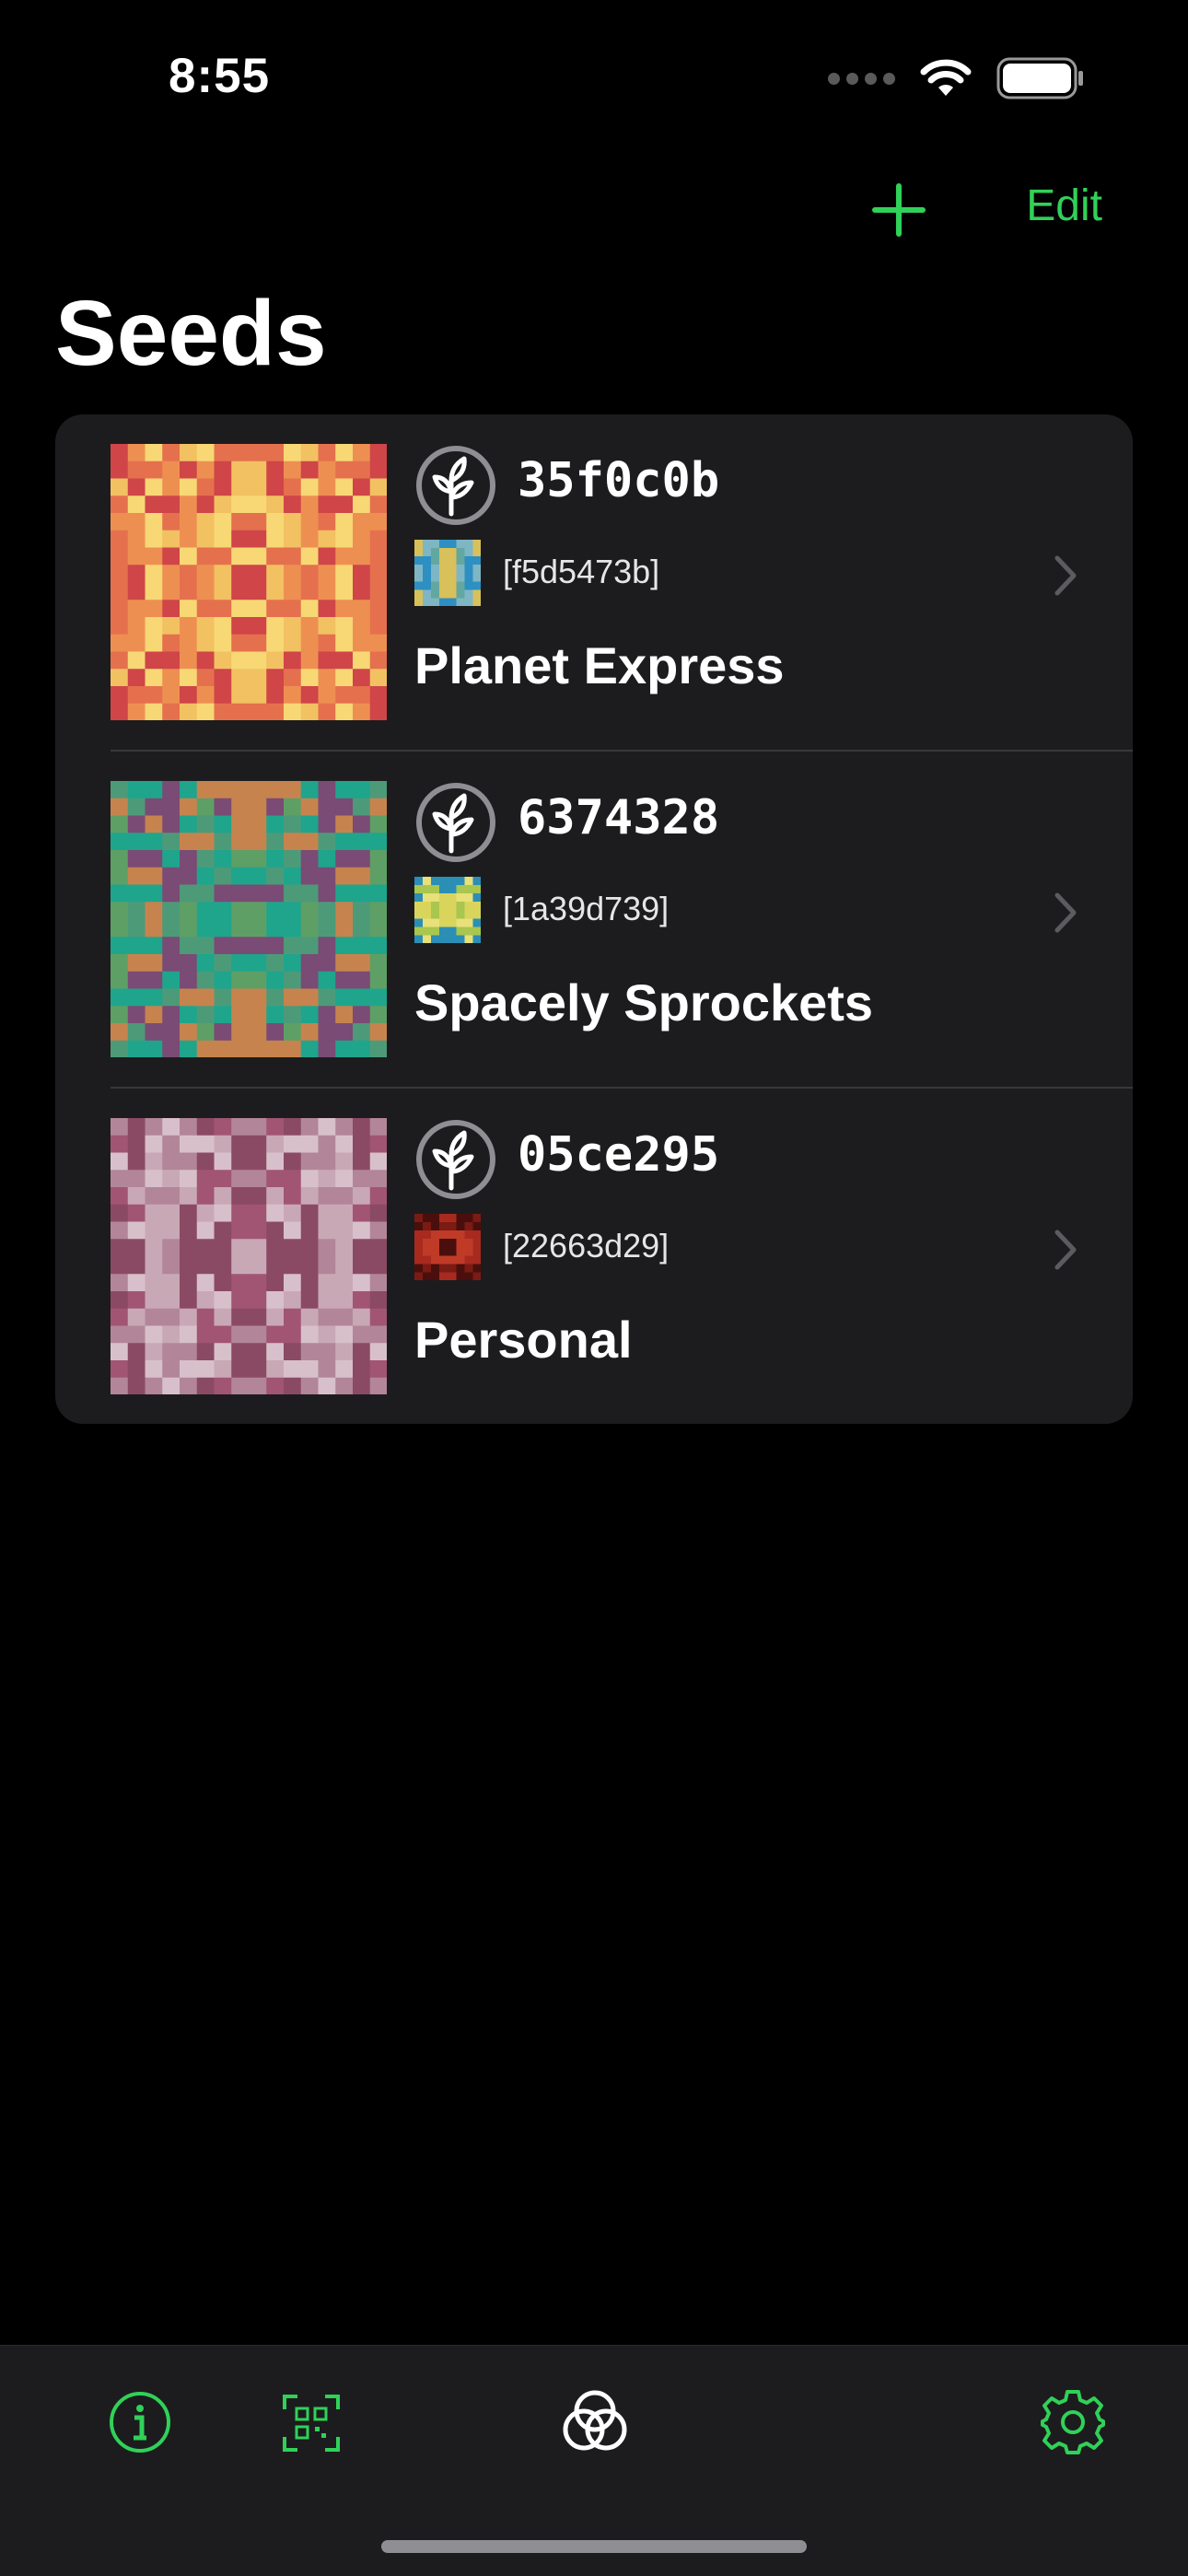  I want to click on blockchain-commons-logo-icon, so click(595, 2422).